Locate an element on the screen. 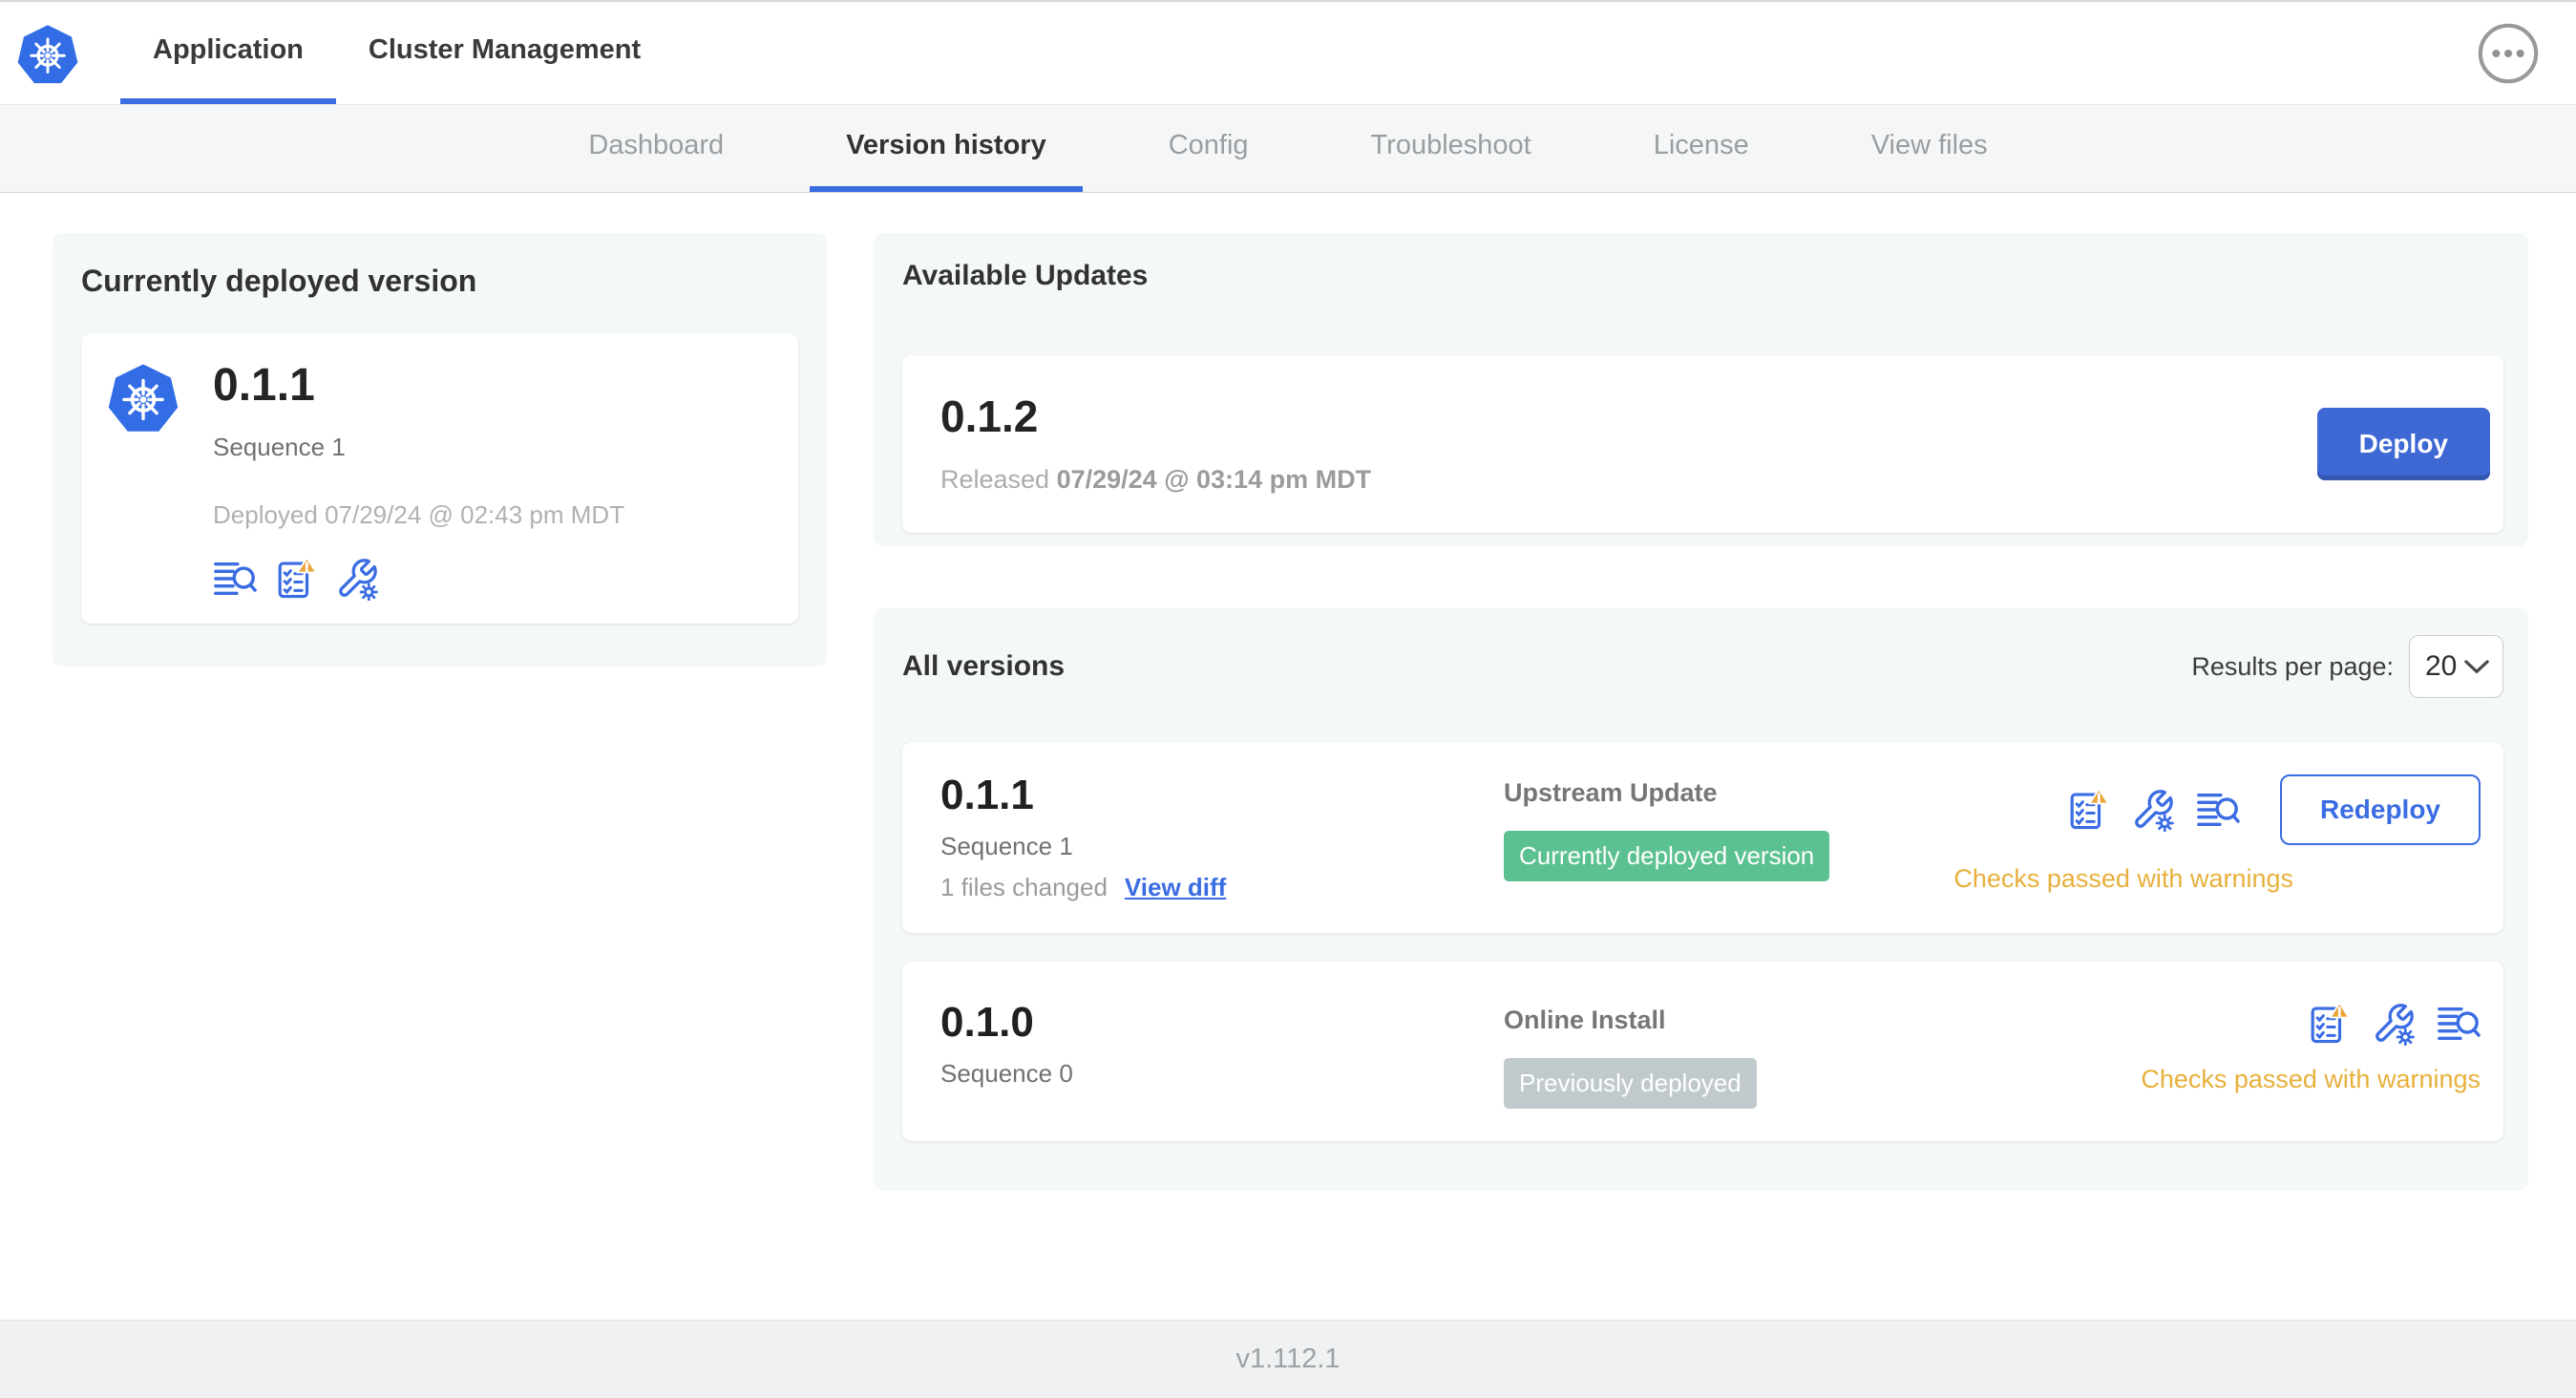 Image resolution: width=2576 pixels, height=1398 pixels. row-source-label: Upstream Update is located at coordinates (1611, 792).